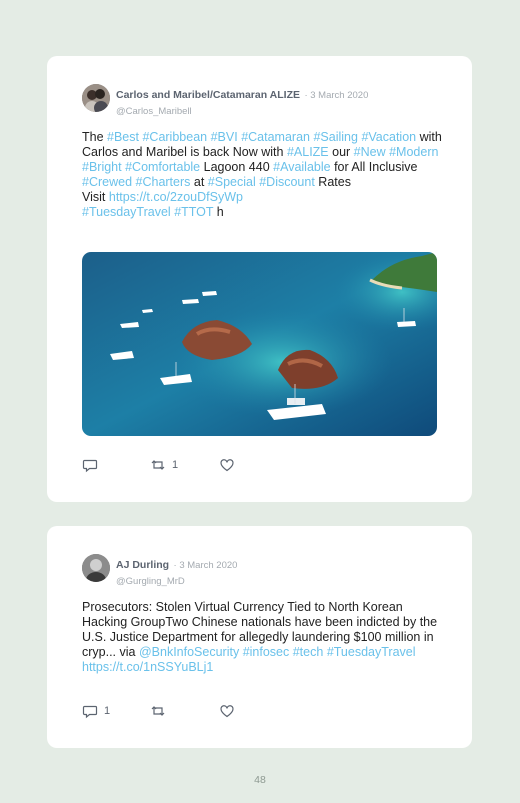 The height and width of the screenshot is (803, 520). Describe the element at coordinates (175, 465) in the screenshot. I see `retweet-count: 1` at that location.